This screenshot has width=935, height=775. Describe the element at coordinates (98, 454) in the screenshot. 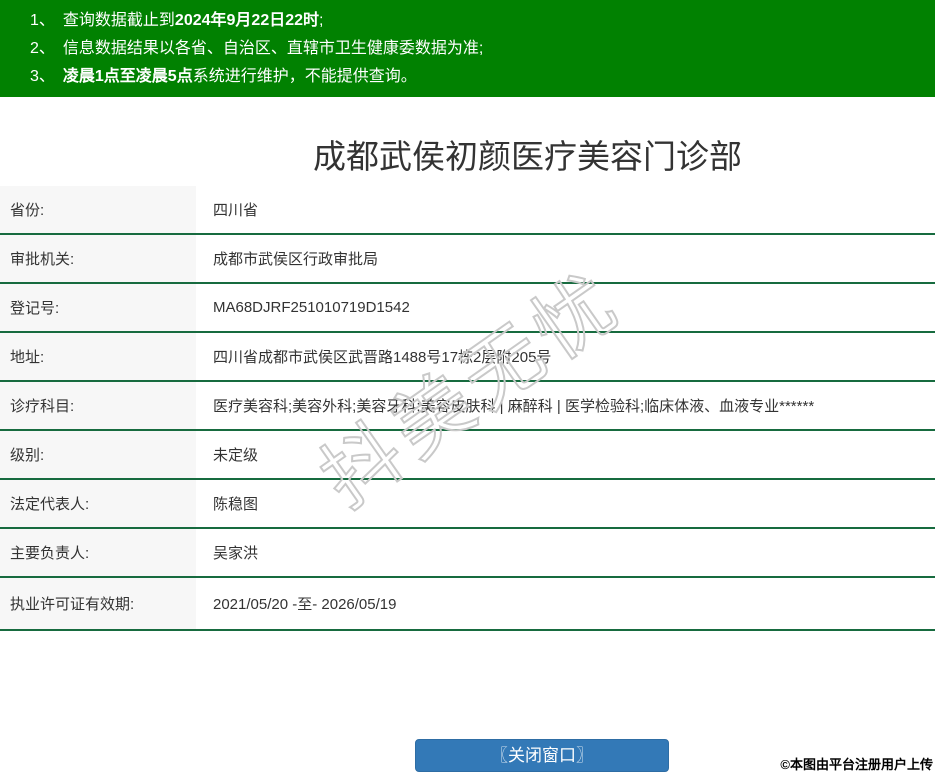

I see `row-label: 级别:` at that location.